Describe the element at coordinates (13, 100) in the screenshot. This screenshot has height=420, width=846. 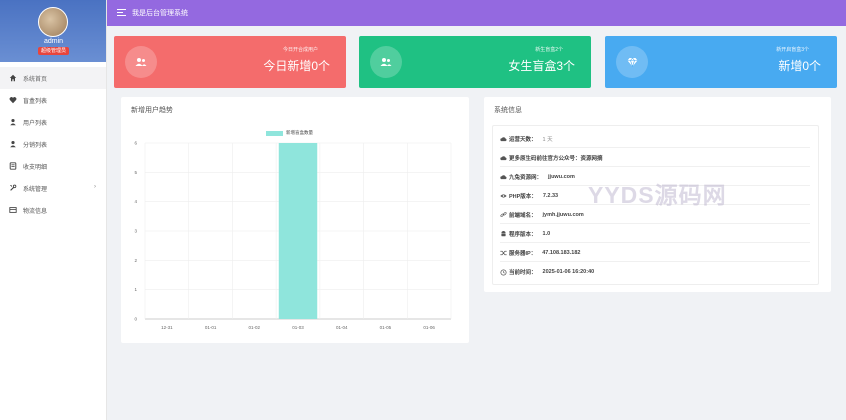
I see `heart-icon` at that location.